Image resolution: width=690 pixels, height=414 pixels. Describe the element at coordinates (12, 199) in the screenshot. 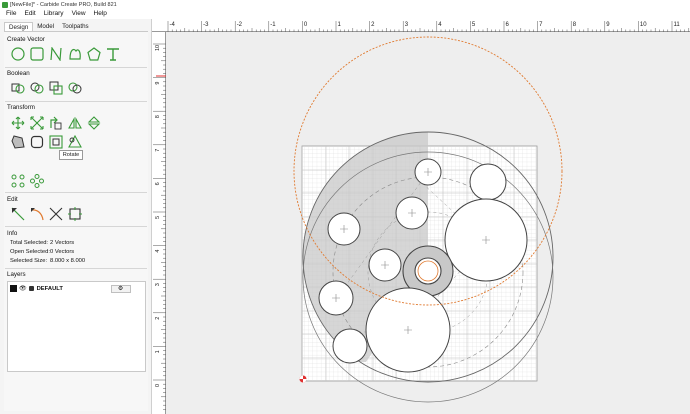

I see `section-edit: Edit` at that location.